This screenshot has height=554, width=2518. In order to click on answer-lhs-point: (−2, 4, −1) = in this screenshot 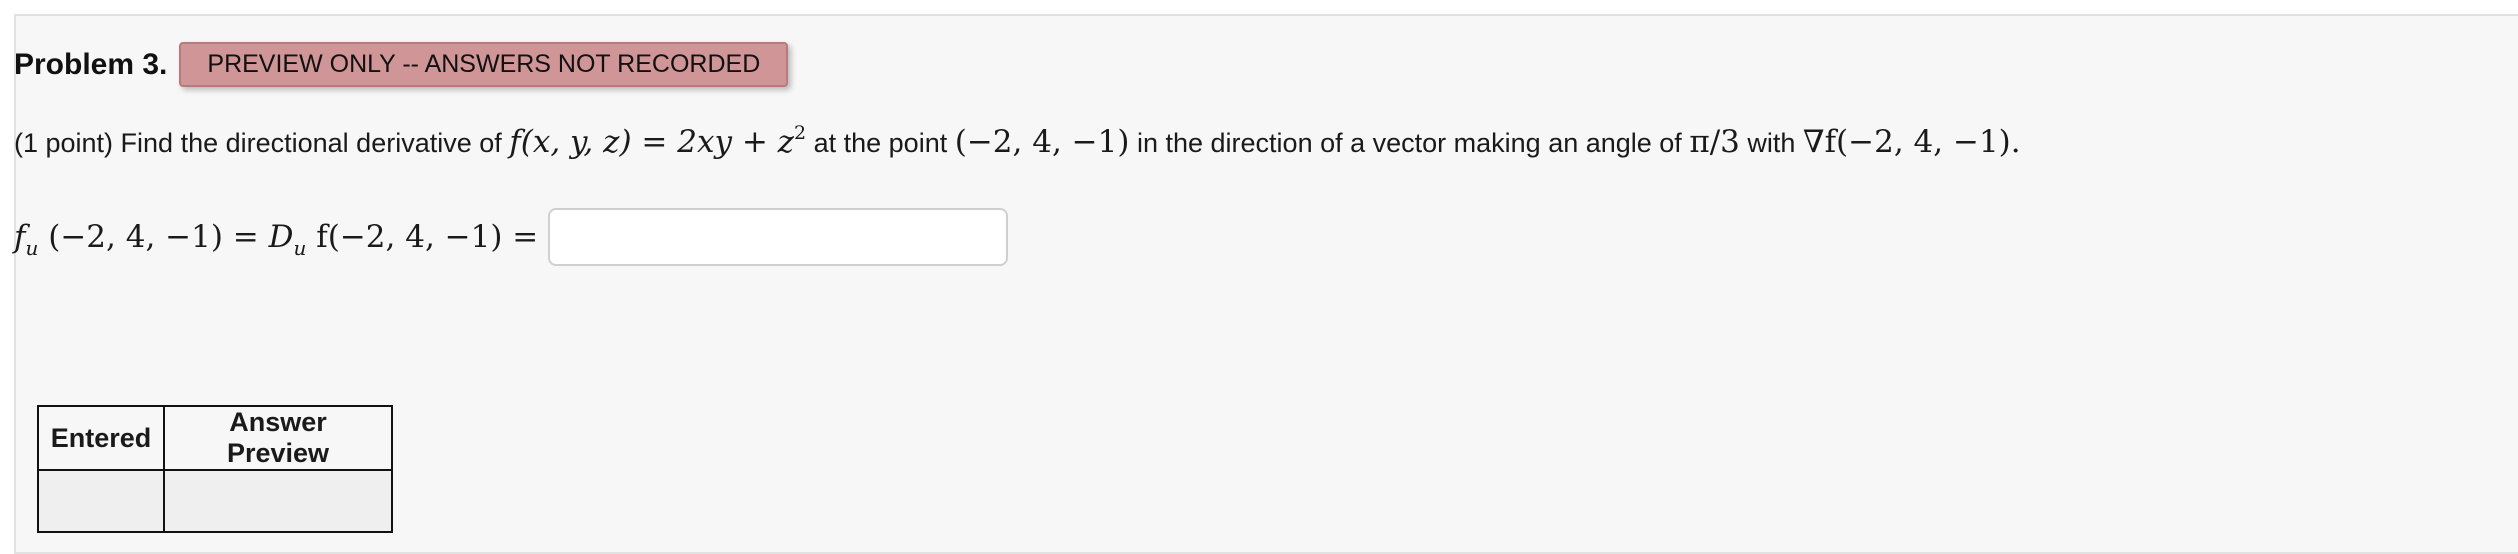, I will do `click(158, 237)`.